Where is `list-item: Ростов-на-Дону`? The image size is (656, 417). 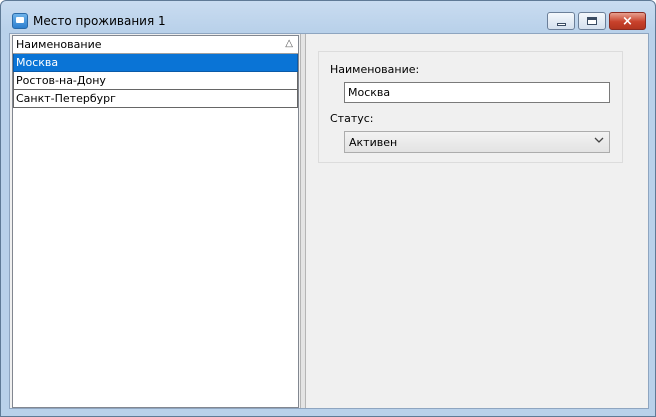 list-item: Ростов-на-Дону is located at coordinates (155, 81).